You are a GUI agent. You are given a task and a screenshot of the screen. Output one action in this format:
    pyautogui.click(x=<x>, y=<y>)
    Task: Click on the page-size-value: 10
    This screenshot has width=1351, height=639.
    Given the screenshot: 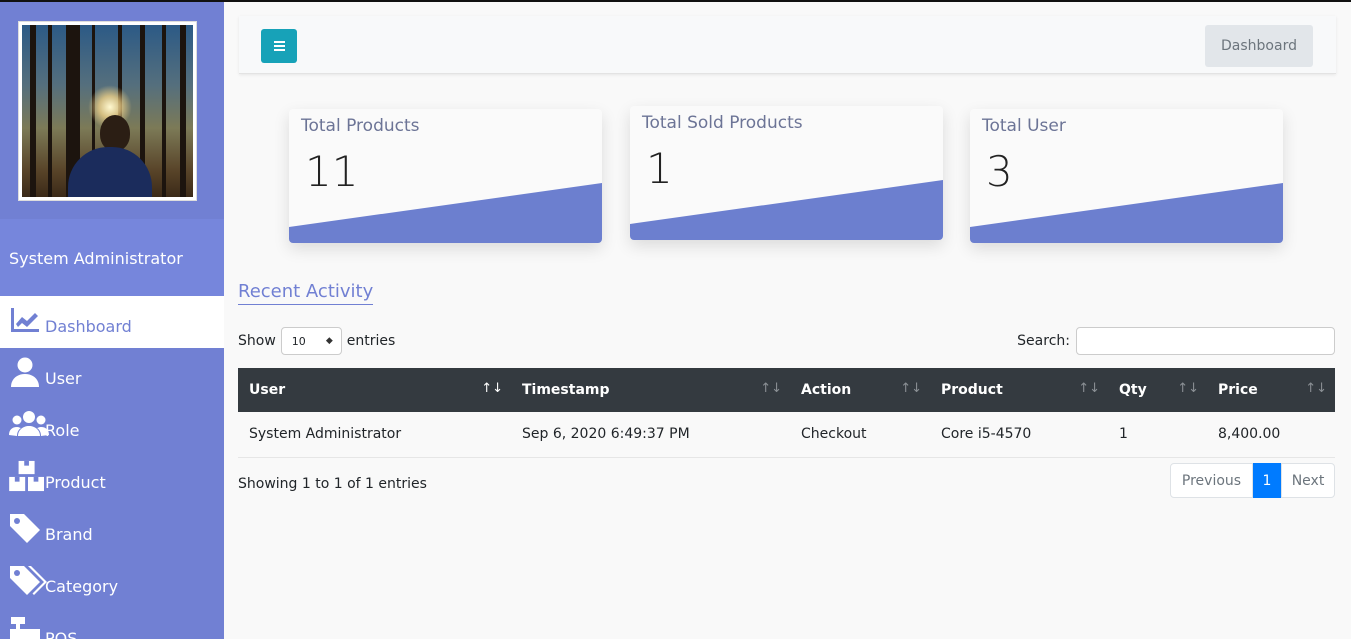 What is the action you would take?
    pyautogui.click(x=298, y=341)
    